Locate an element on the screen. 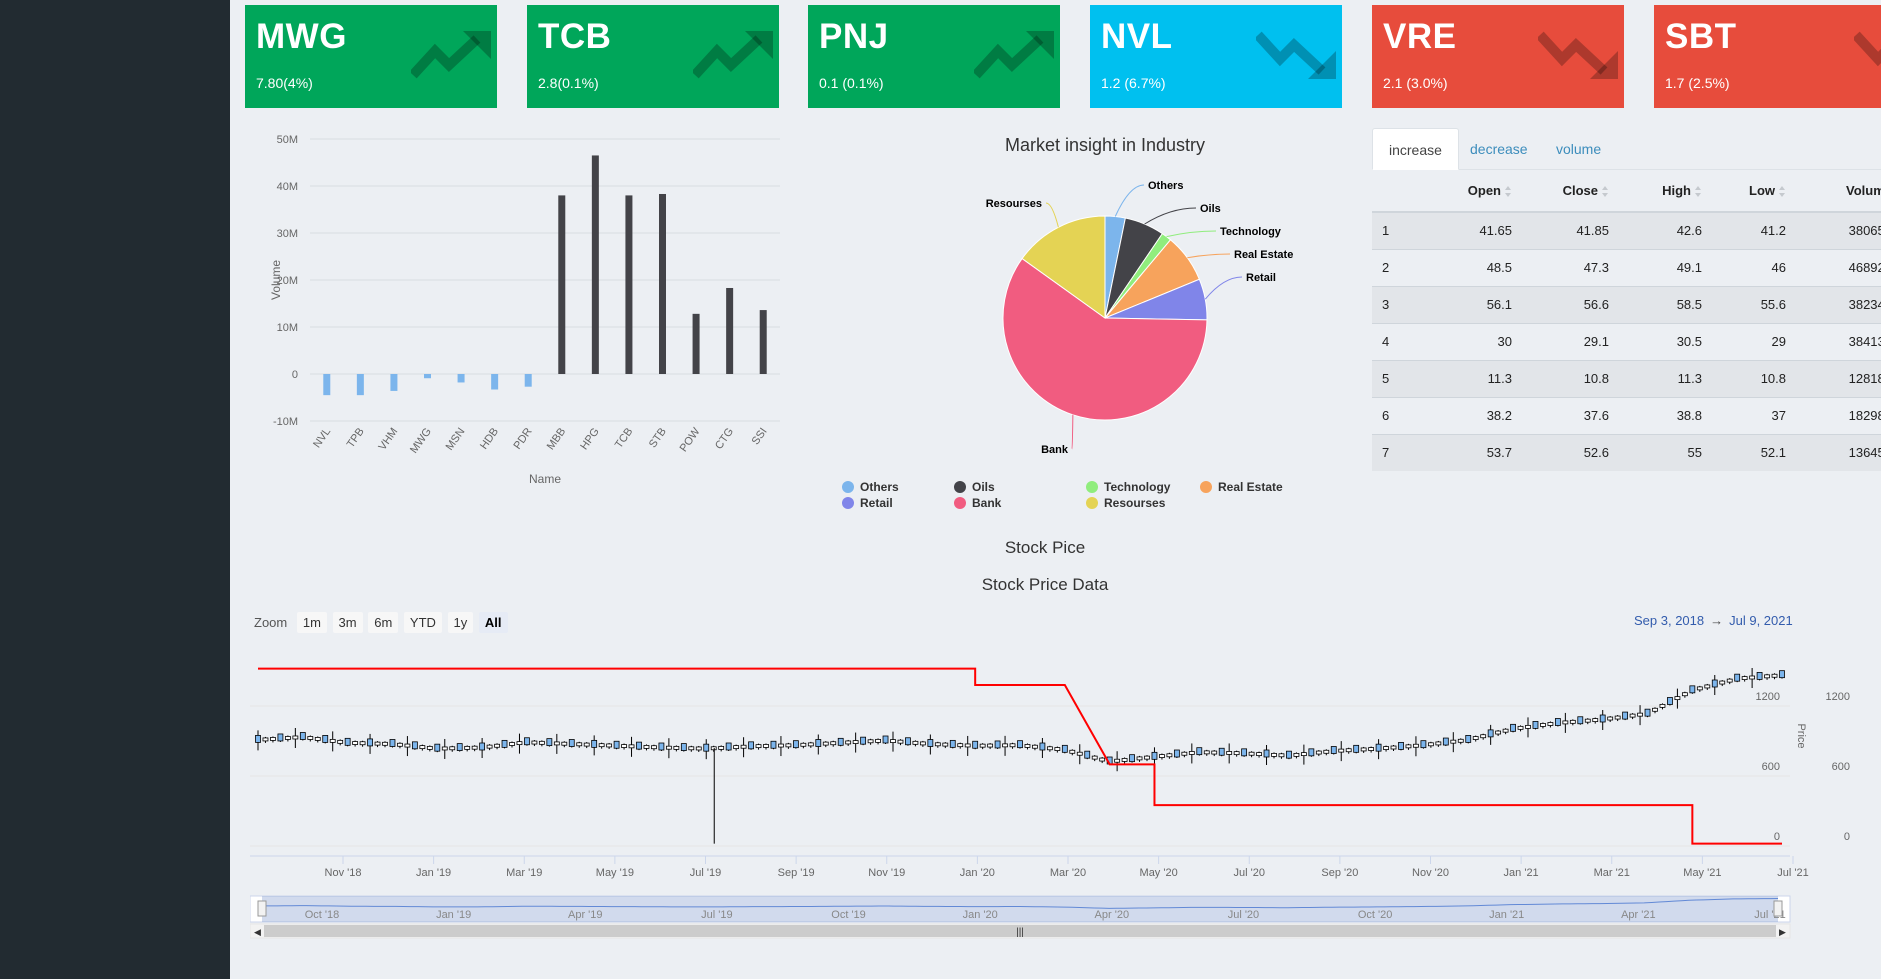 Image resolution: width=1881 pixels, height=979 pixels. trend-up-icon is located at coordinates (1014, 55).